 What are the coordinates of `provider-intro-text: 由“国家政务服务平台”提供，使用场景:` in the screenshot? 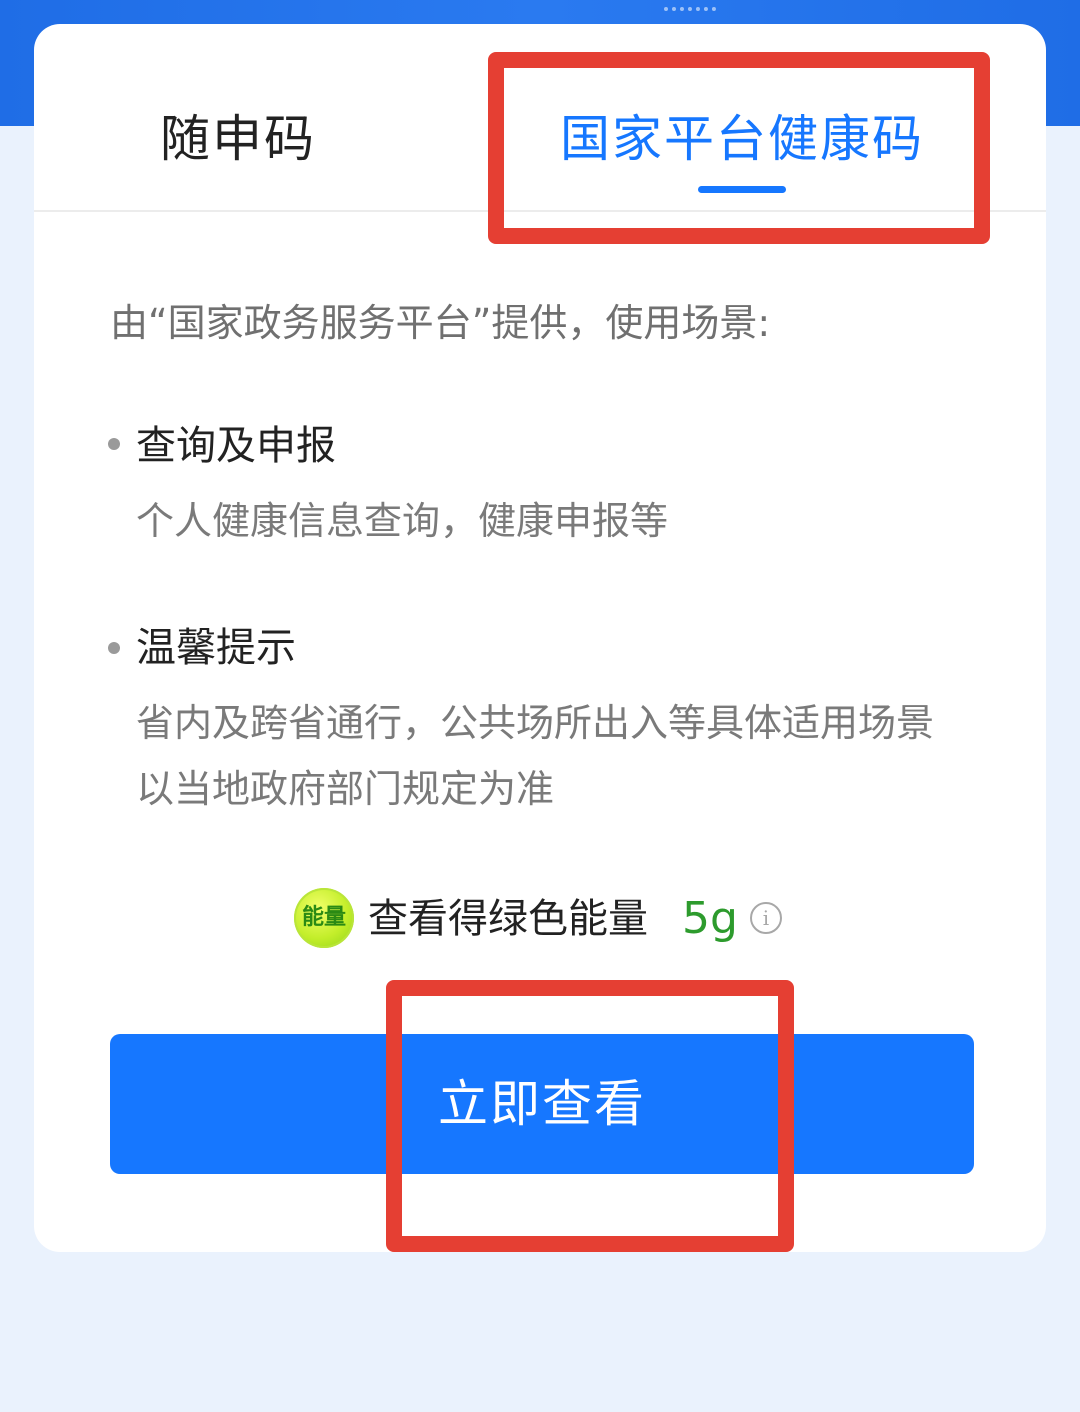 It's located at (440, 323).